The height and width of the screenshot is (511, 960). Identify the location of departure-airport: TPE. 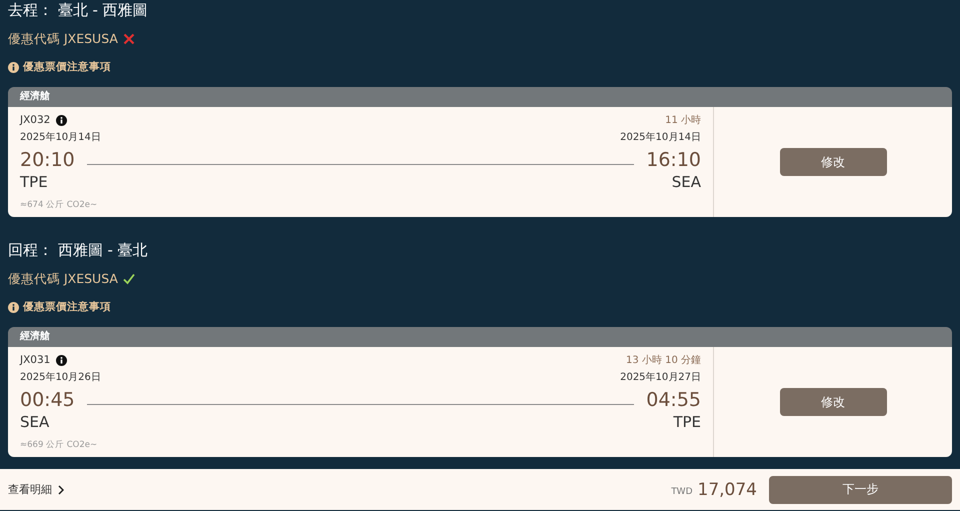
(34, 182).